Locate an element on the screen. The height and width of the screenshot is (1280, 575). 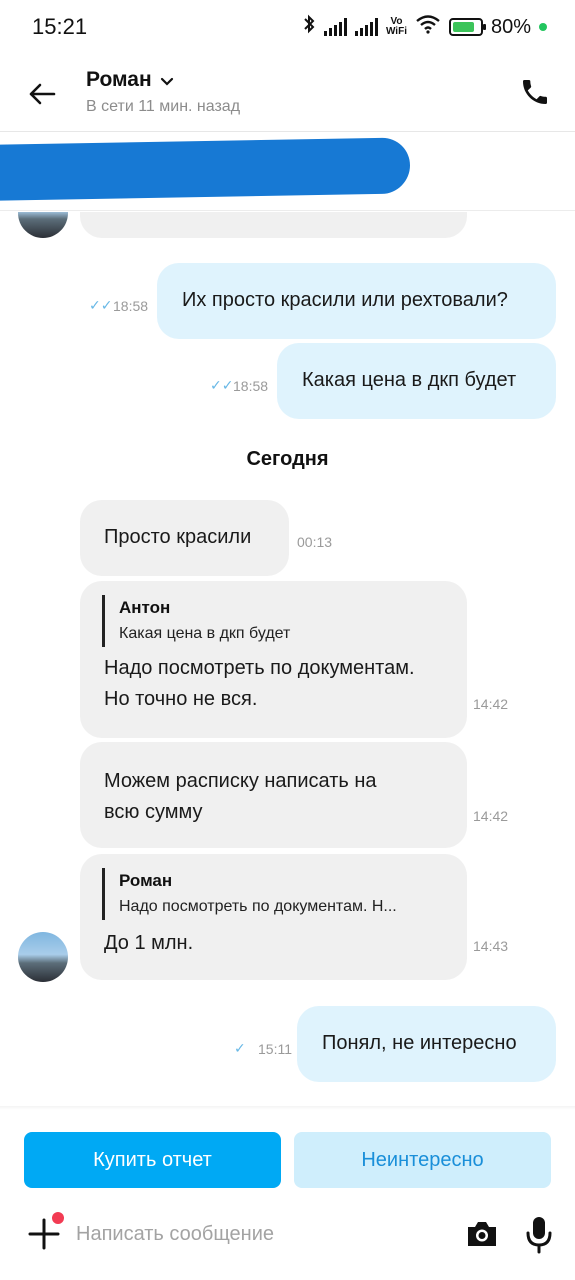
message-text-line: Можем расписку написать на is located at coordinates (240, 781).